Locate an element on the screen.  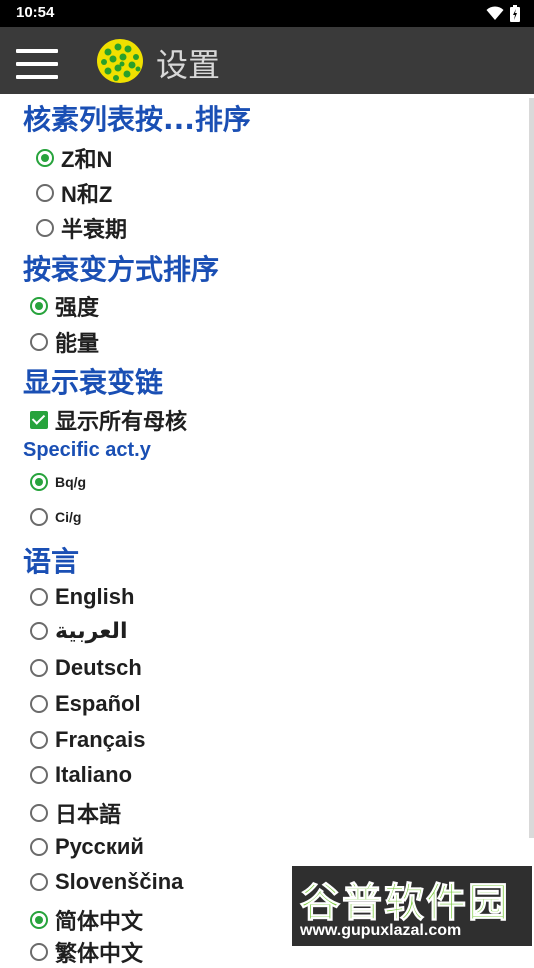
watermark-url: www.gupuxlazal.com is located at coordinates (381, 930).